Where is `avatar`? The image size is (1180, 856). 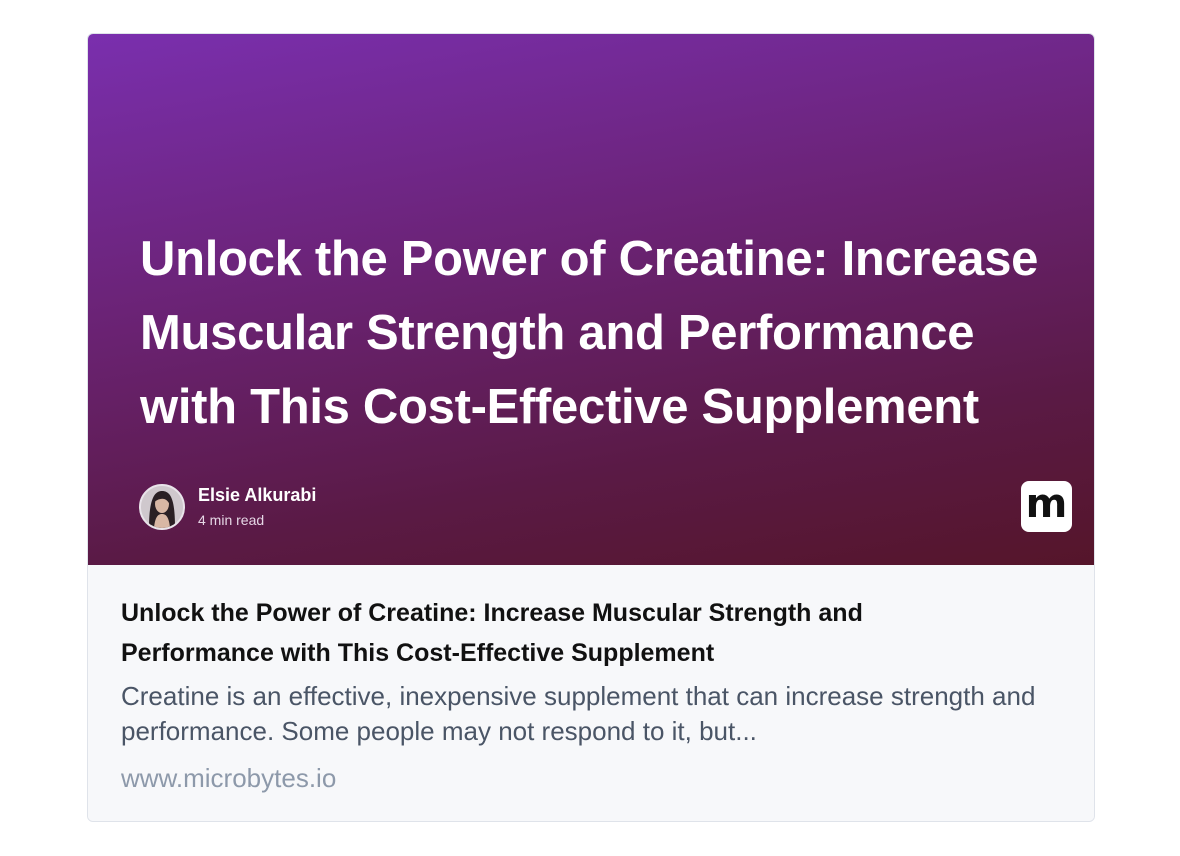 avatar is located at coordinates (162, 507).